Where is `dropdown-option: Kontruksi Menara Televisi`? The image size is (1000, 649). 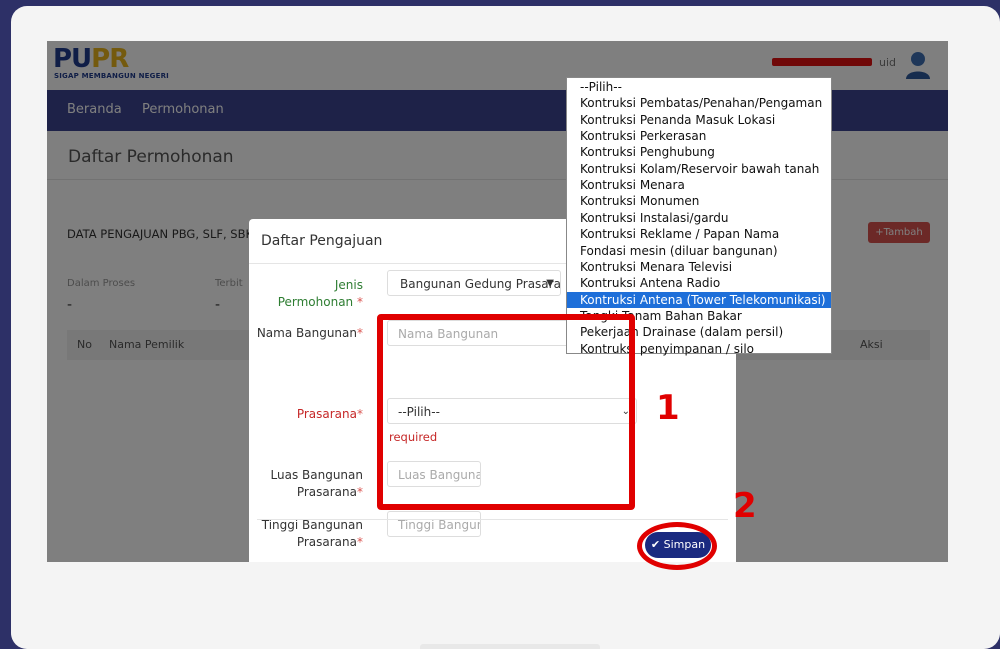 dropdown-option: Kontruksi Menara Televisi is located at coordinates (699, 267).